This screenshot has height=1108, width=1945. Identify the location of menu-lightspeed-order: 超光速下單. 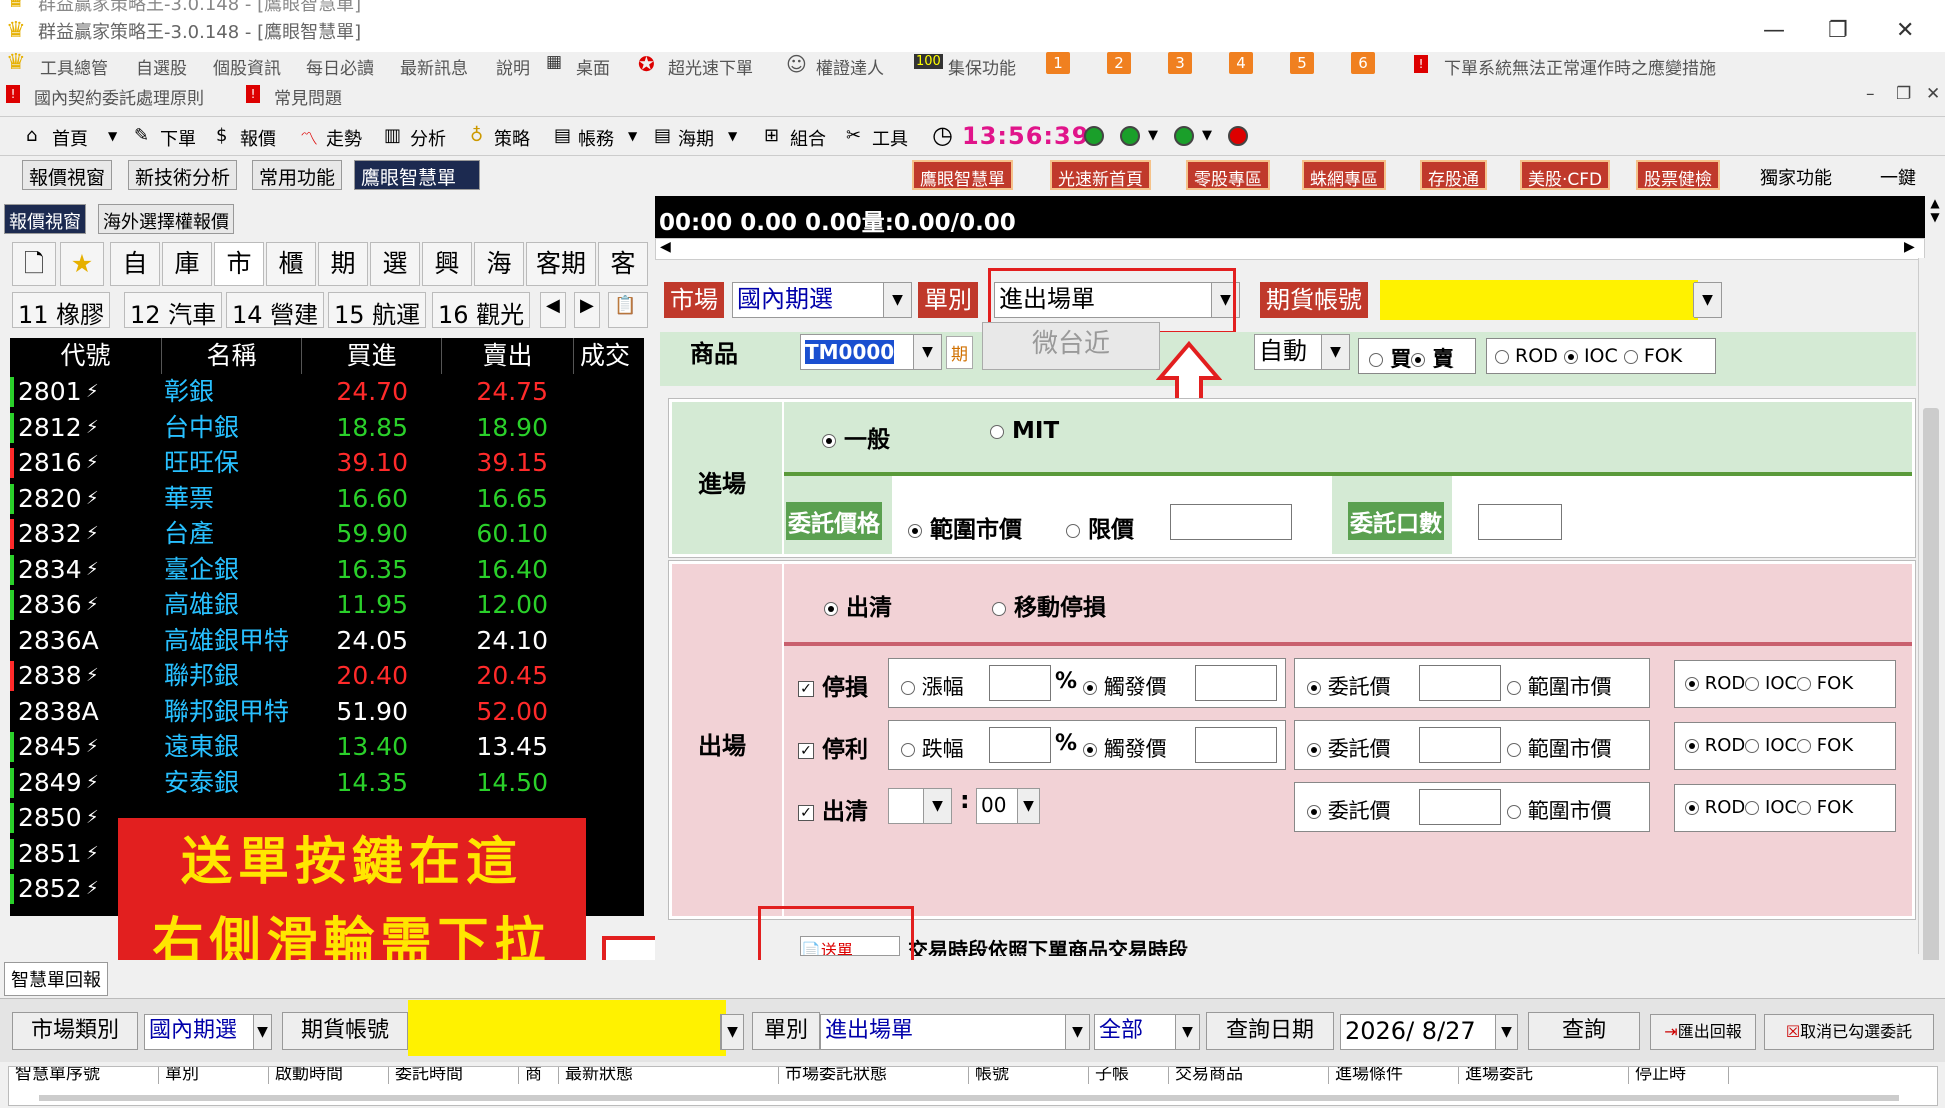
(710, 66).